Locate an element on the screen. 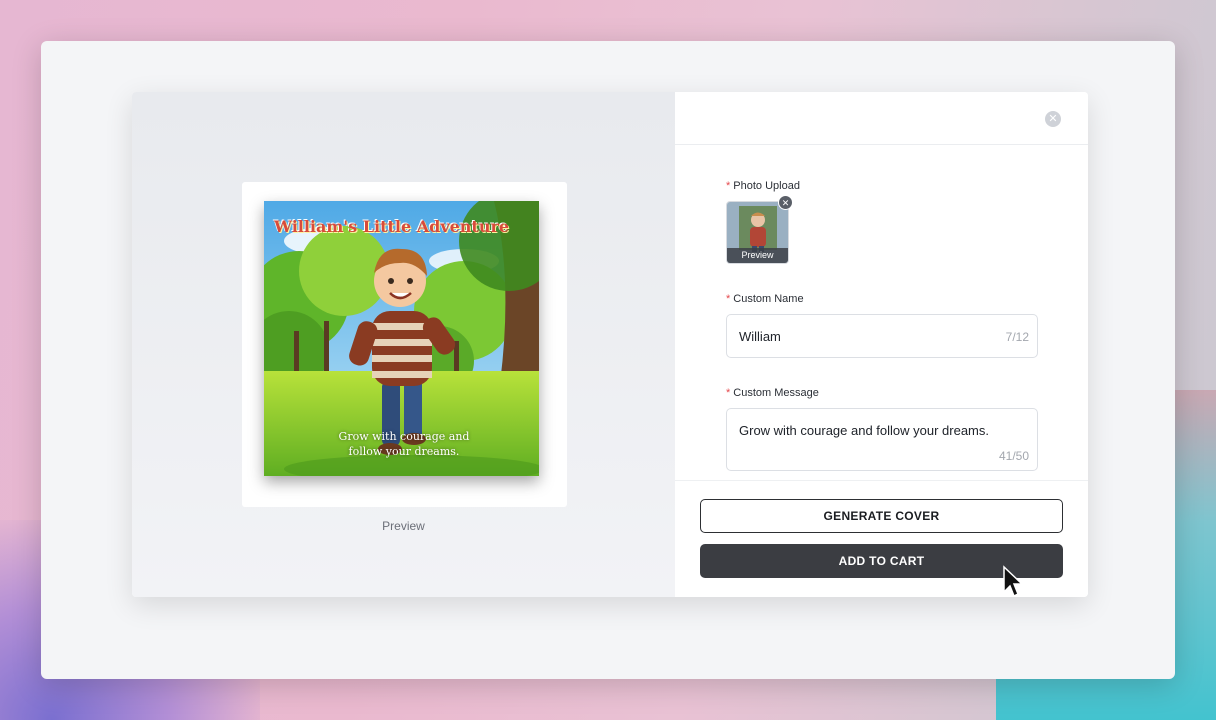  generate-cover-button: GENERATE COVER is located at coordinates (881, 516).